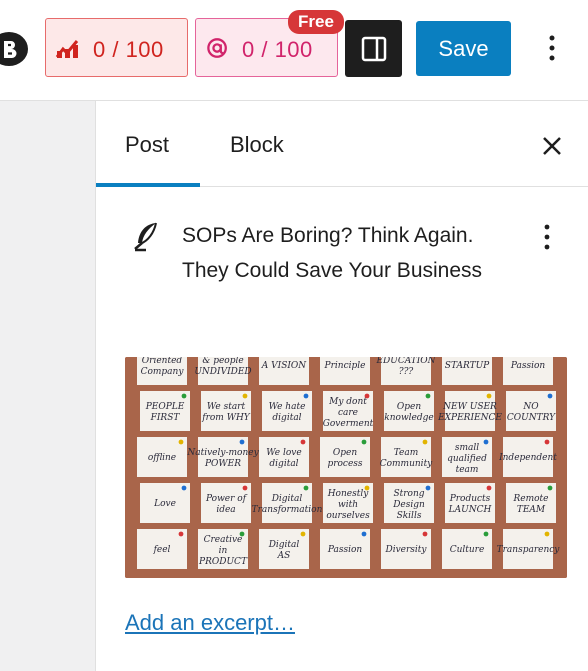 The image size is (588, 671). What do you see at coordinates (223, 562) in the screenshot?
I see `sticky-note-text: PRODUCT` at bounding box center [223, 562].